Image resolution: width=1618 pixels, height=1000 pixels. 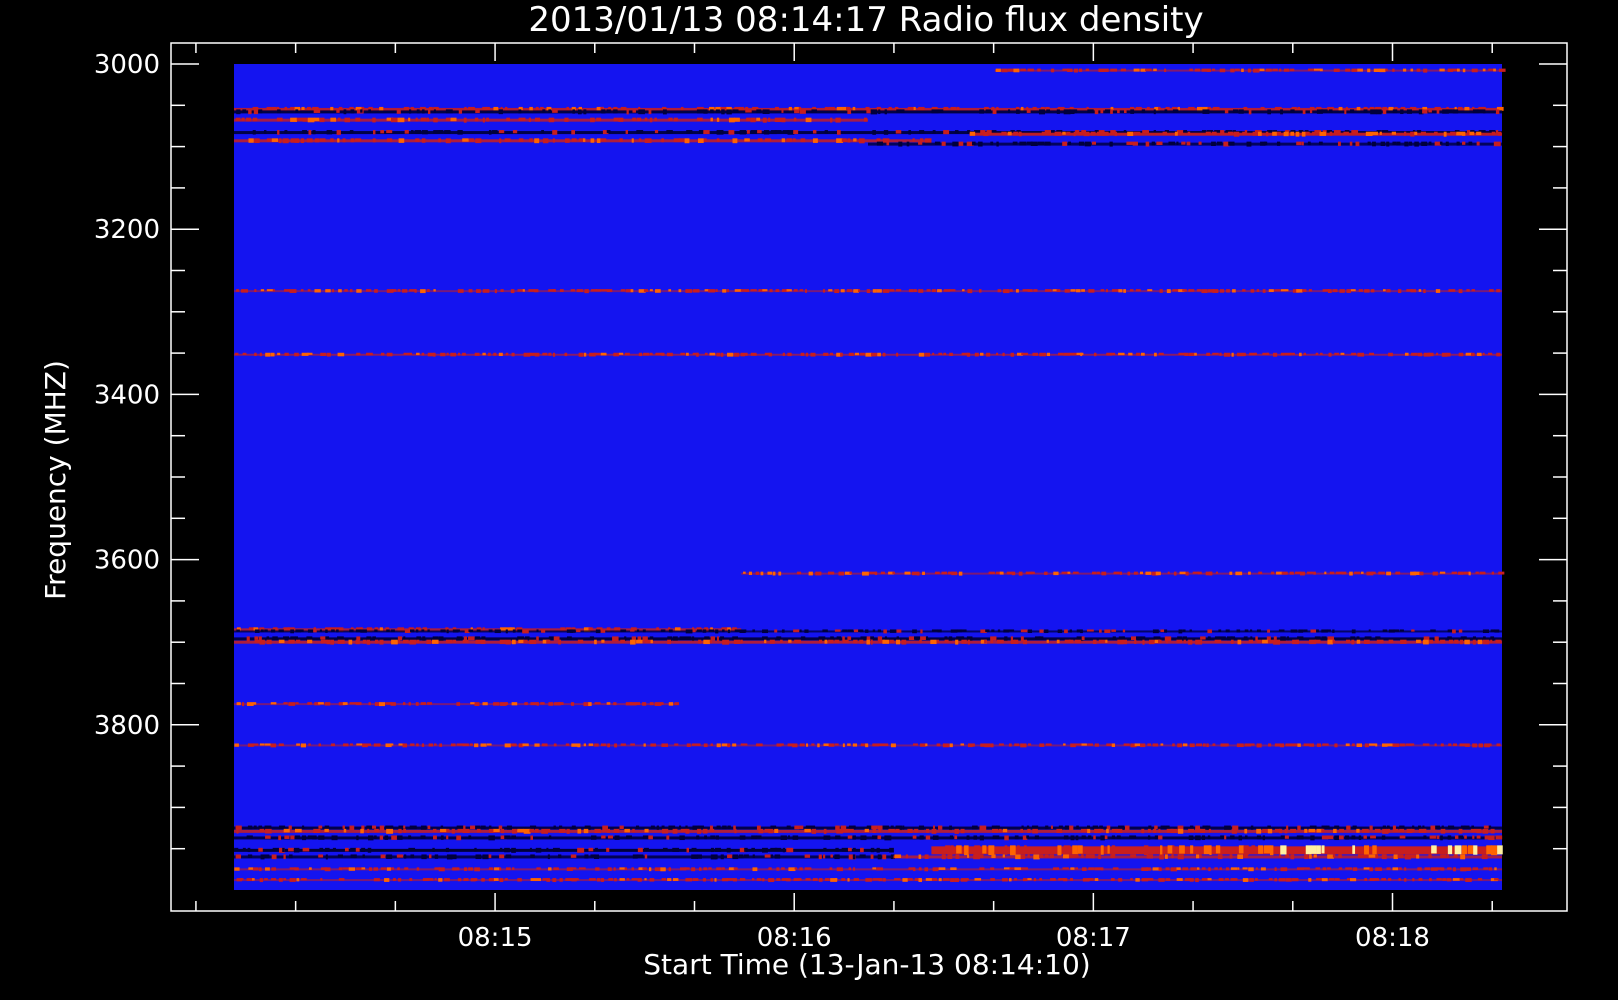 I want to click on spectral-band, so click(x=1217, y=850).